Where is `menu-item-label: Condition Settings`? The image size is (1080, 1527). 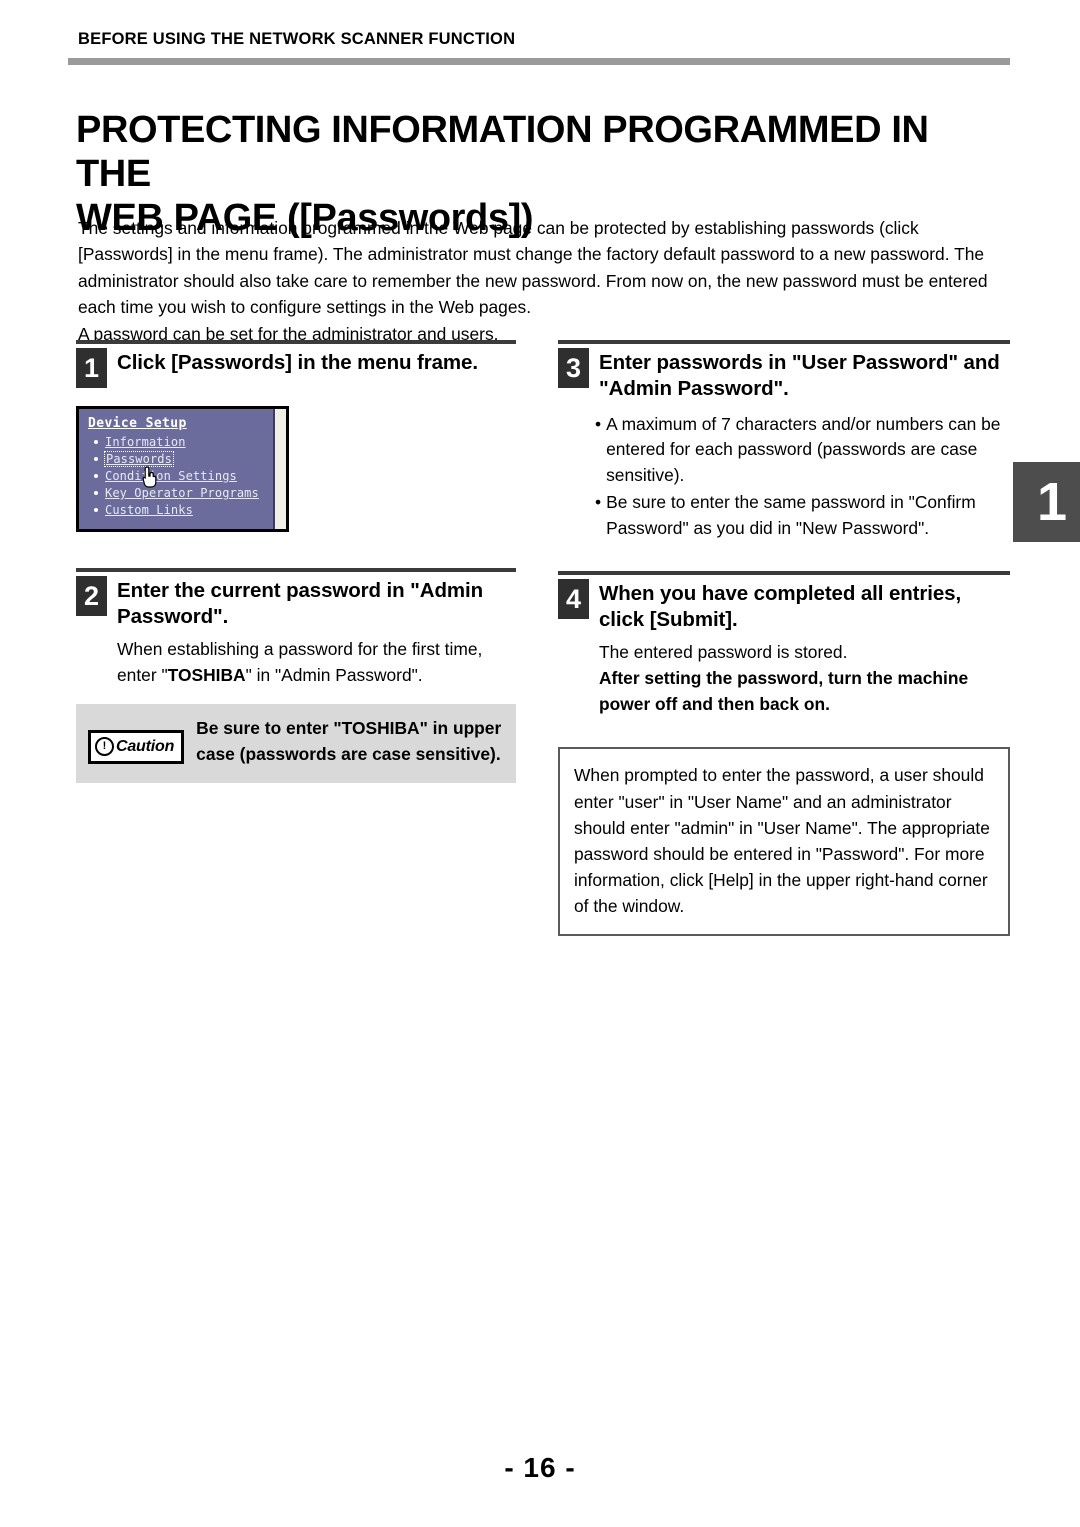
menu-item-label: Condition Settings is located at coordinates (171, 476).